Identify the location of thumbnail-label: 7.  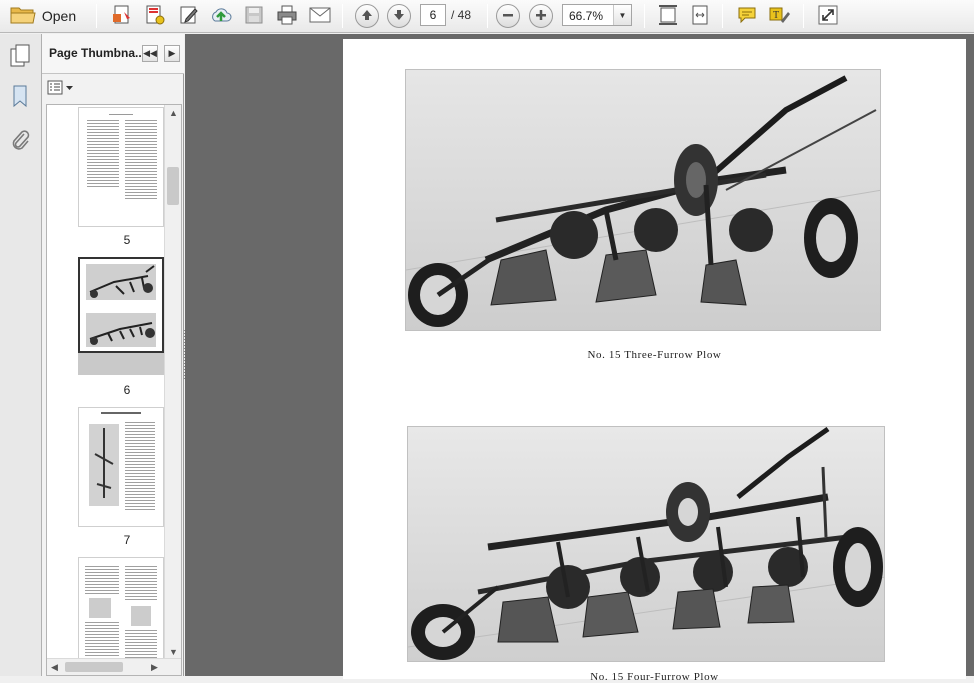
(127, 540).